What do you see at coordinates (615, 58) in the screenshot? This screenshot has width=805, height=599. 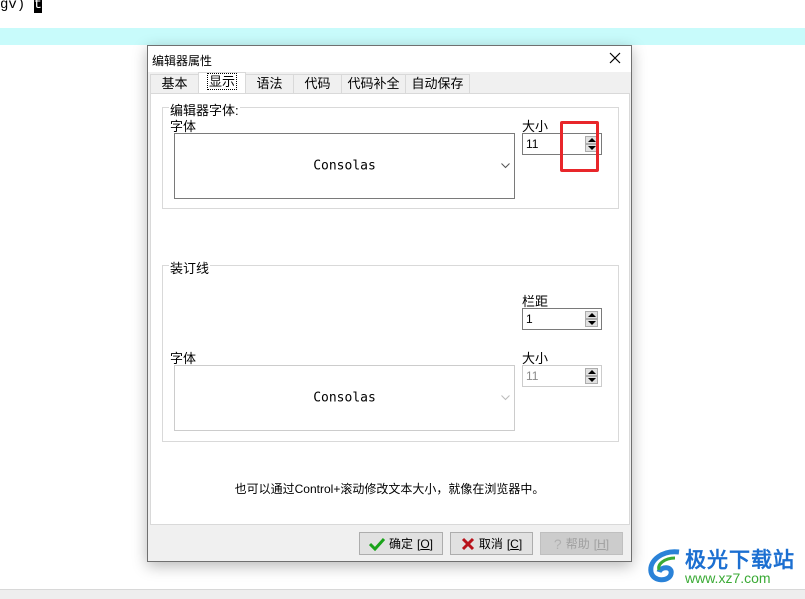 I see `close-icon` at bounding box center [615, 58].